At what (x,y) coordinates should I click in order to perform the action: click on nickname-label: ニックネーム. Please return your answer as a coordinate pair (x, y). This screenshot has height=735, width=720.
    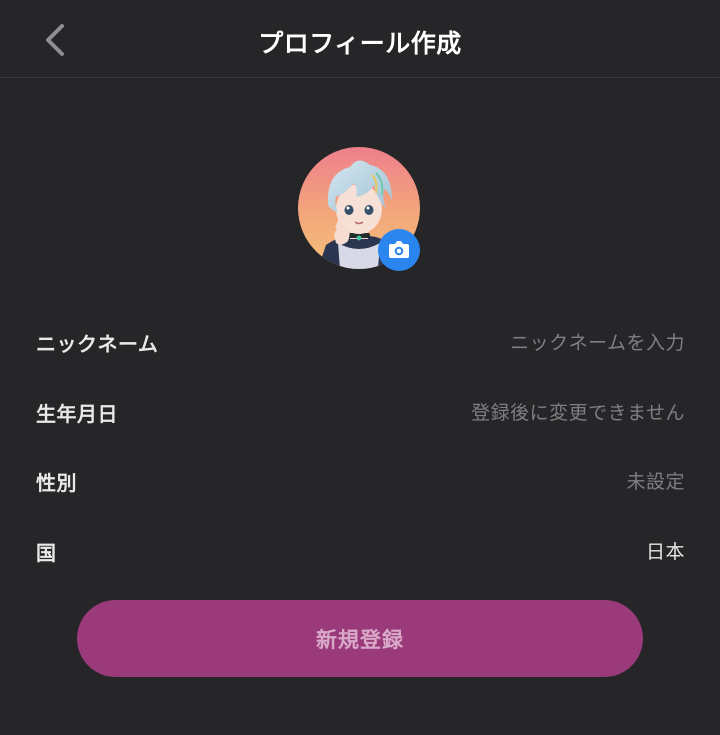
    Looking at the image, I should click on (97, 344).